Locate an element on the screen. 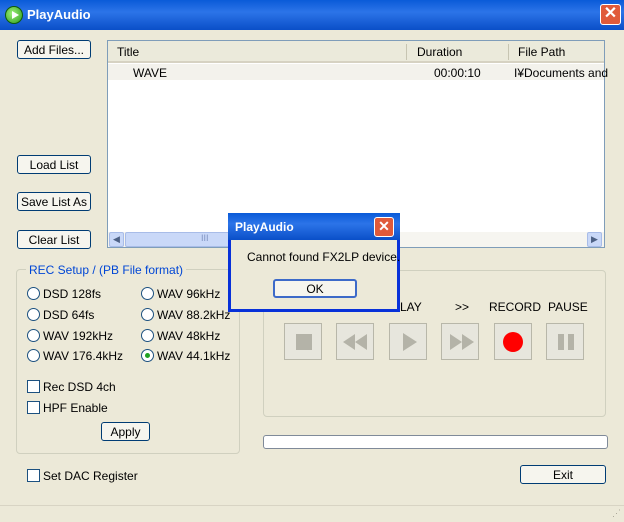  column-title: Title is located at coordinates (128, 52).